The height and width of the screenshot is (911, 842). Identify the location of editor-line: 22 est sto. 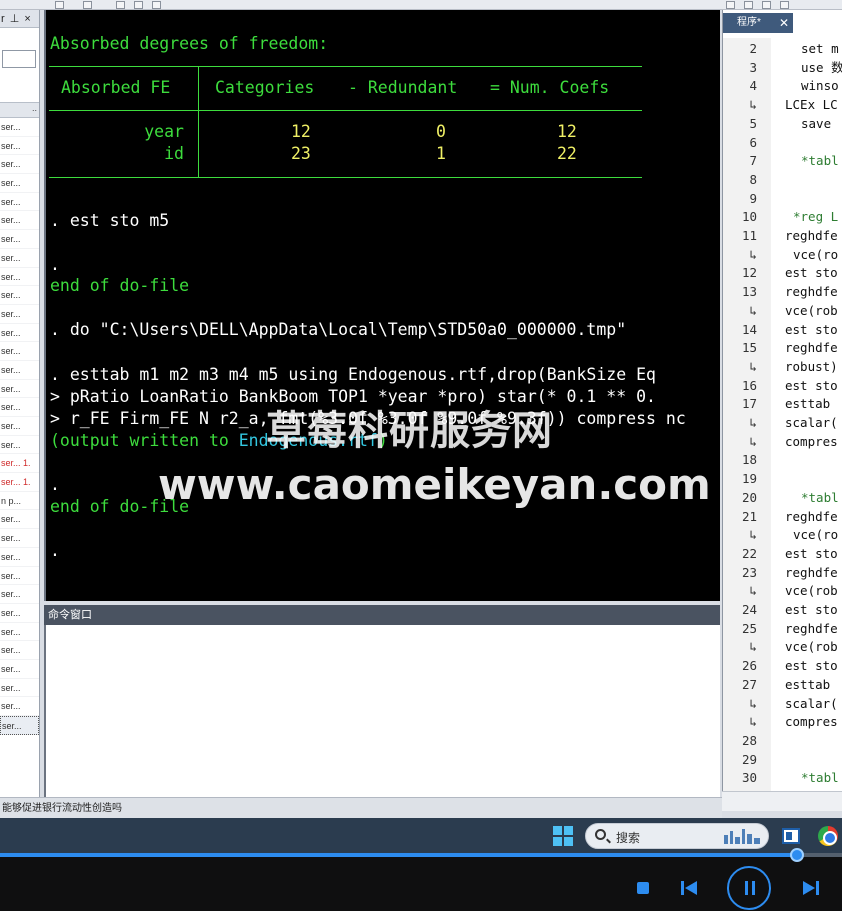
(782, 554).